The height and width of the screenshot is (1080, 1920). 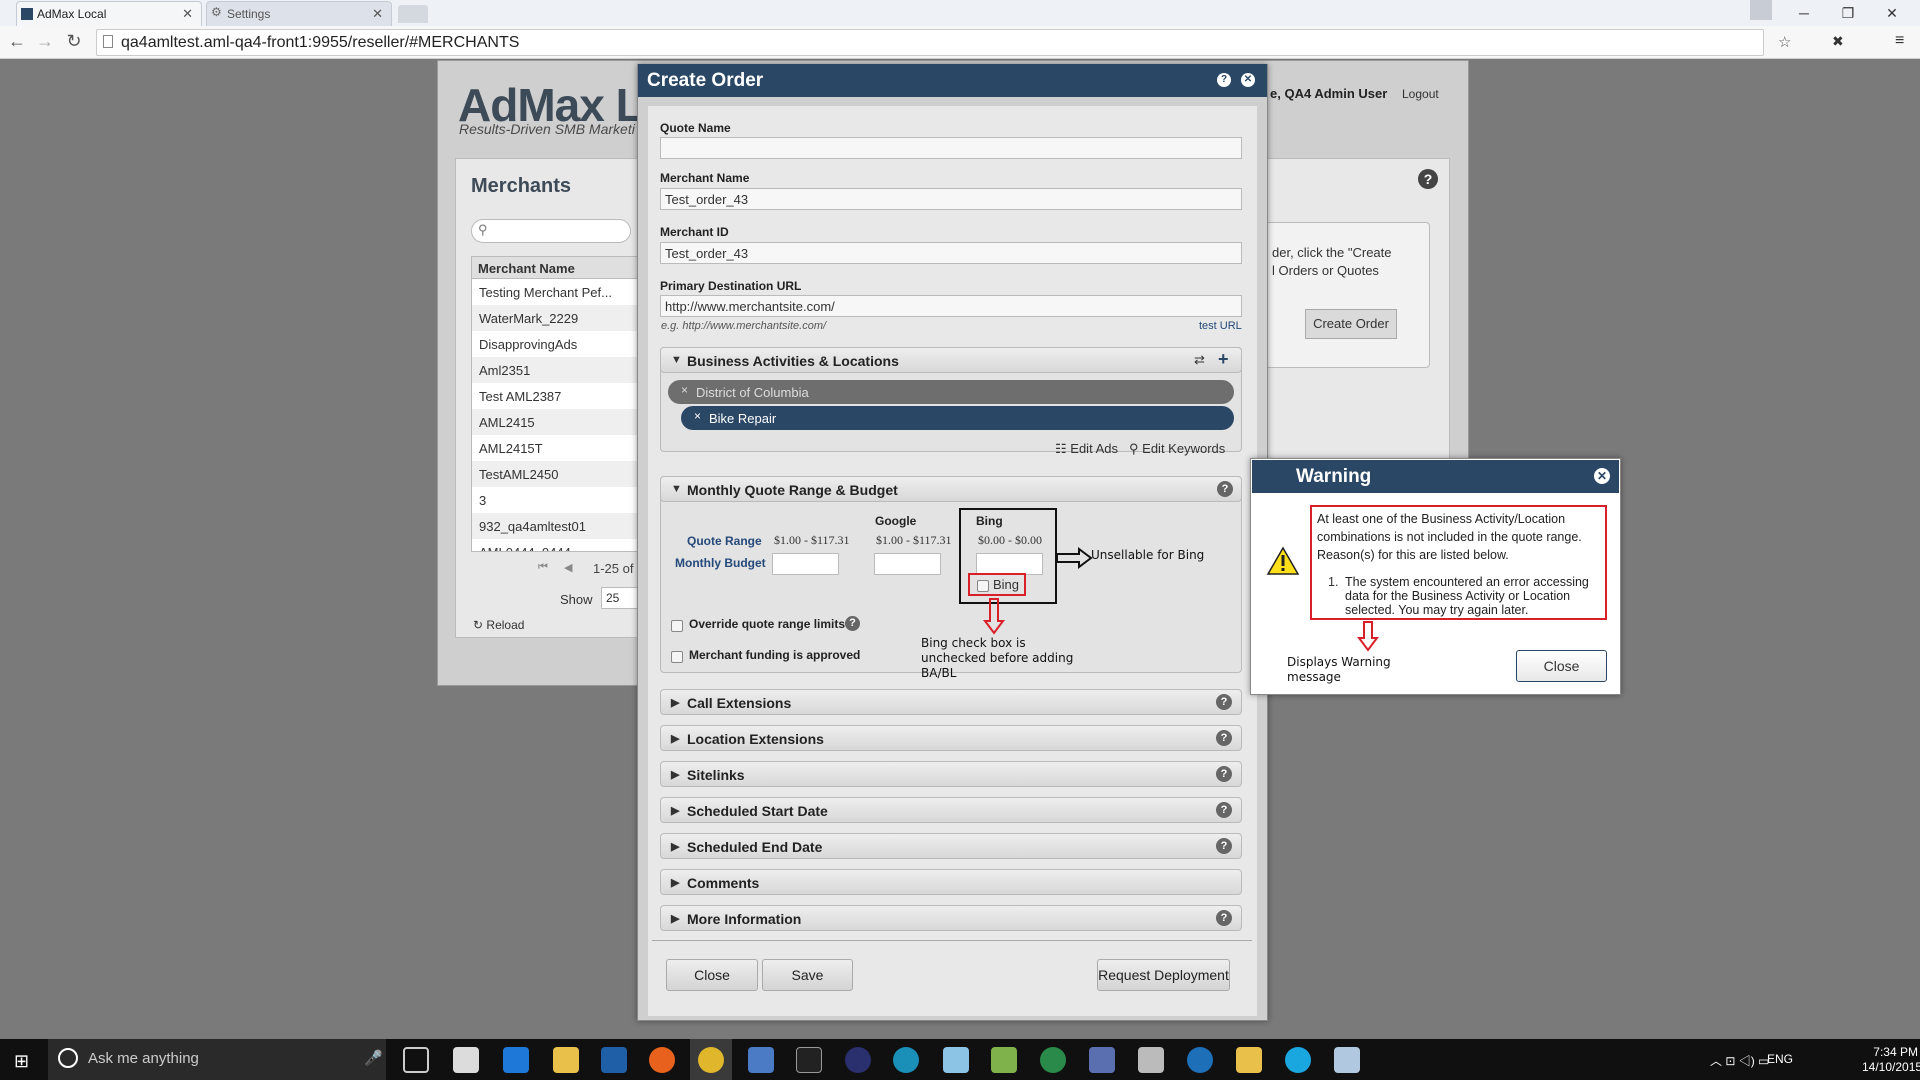 What do you see at coordinates (1602, 476) in the screenshot?
I see `warning-close-icon: ✕` at bounding box center [1602, 476].